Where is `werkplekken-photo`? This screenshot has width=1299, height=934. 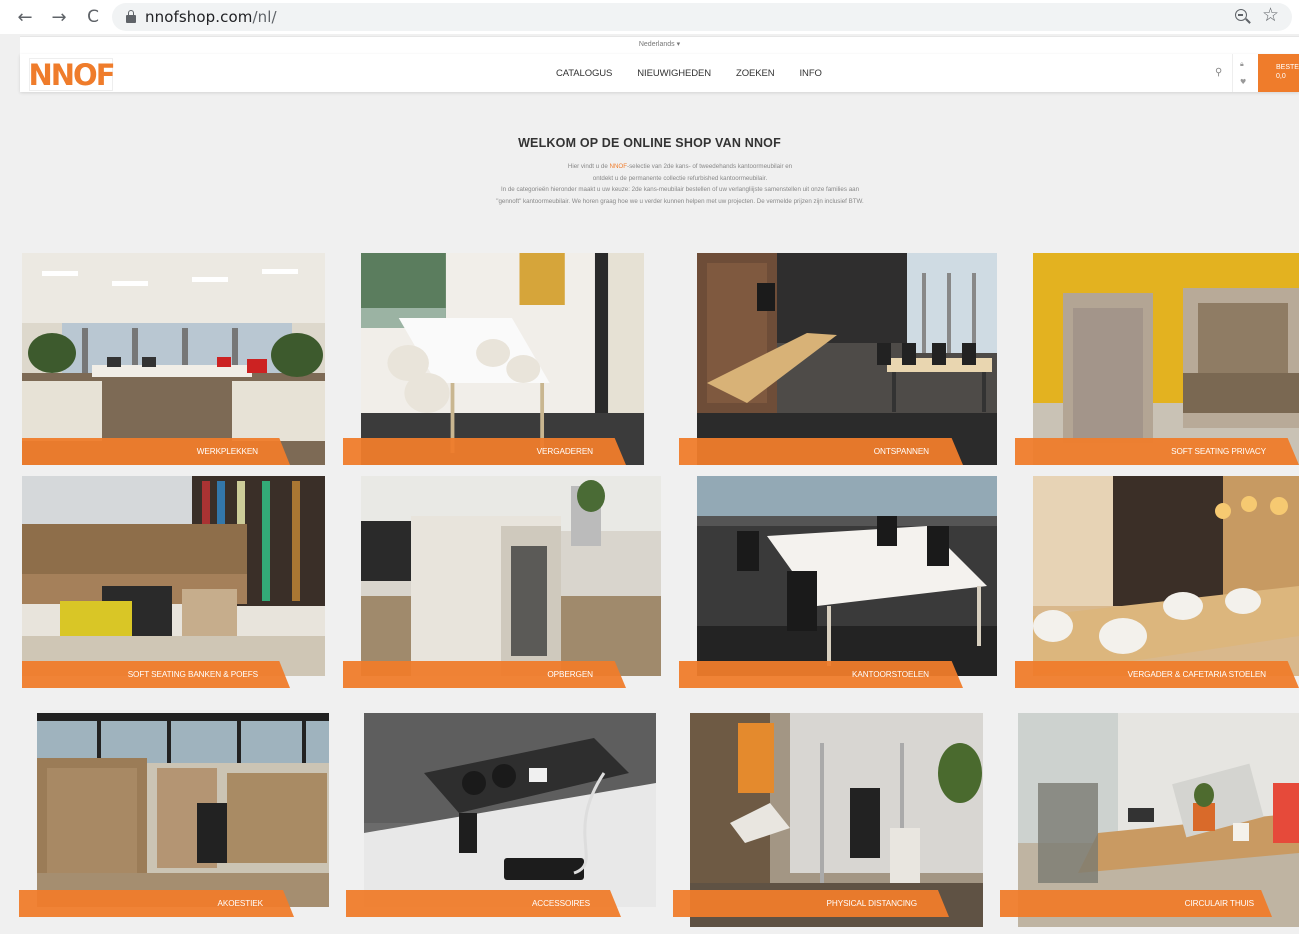 werkplekken-photo is located at coordinates (173, 359).